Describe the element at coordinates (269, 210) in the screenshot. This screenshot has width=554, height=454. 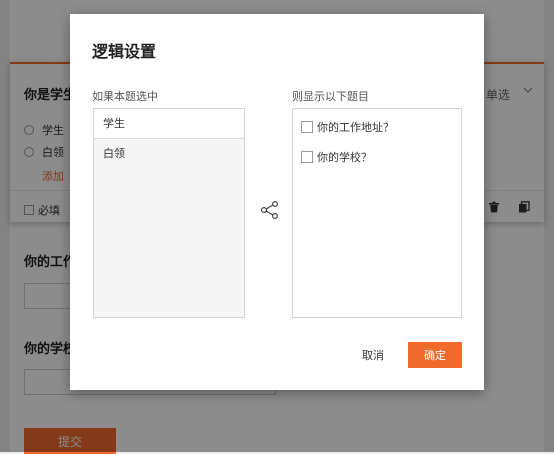
I see `link-flow-icon` at that location.